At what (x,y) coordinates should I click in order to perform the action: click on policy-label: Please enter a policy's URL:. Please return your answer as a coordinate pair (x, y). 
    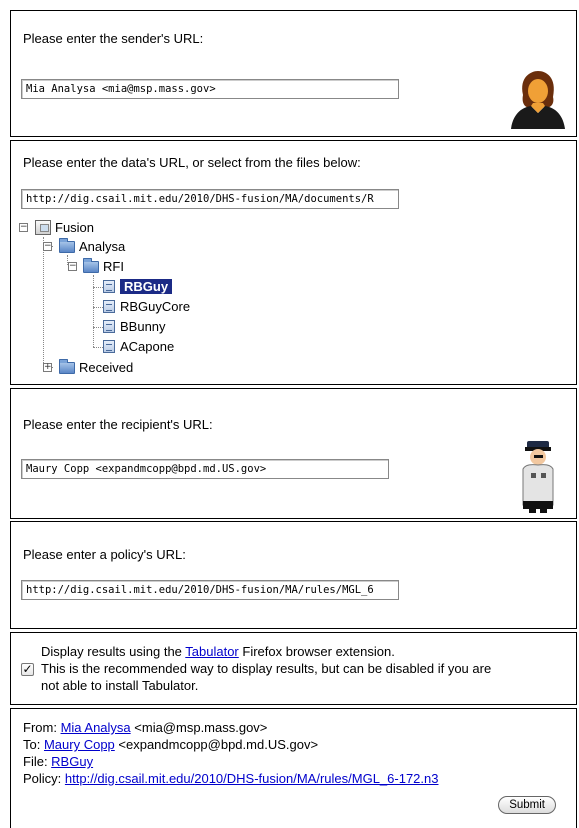
    Looking at the image, I should click on (104, 554).